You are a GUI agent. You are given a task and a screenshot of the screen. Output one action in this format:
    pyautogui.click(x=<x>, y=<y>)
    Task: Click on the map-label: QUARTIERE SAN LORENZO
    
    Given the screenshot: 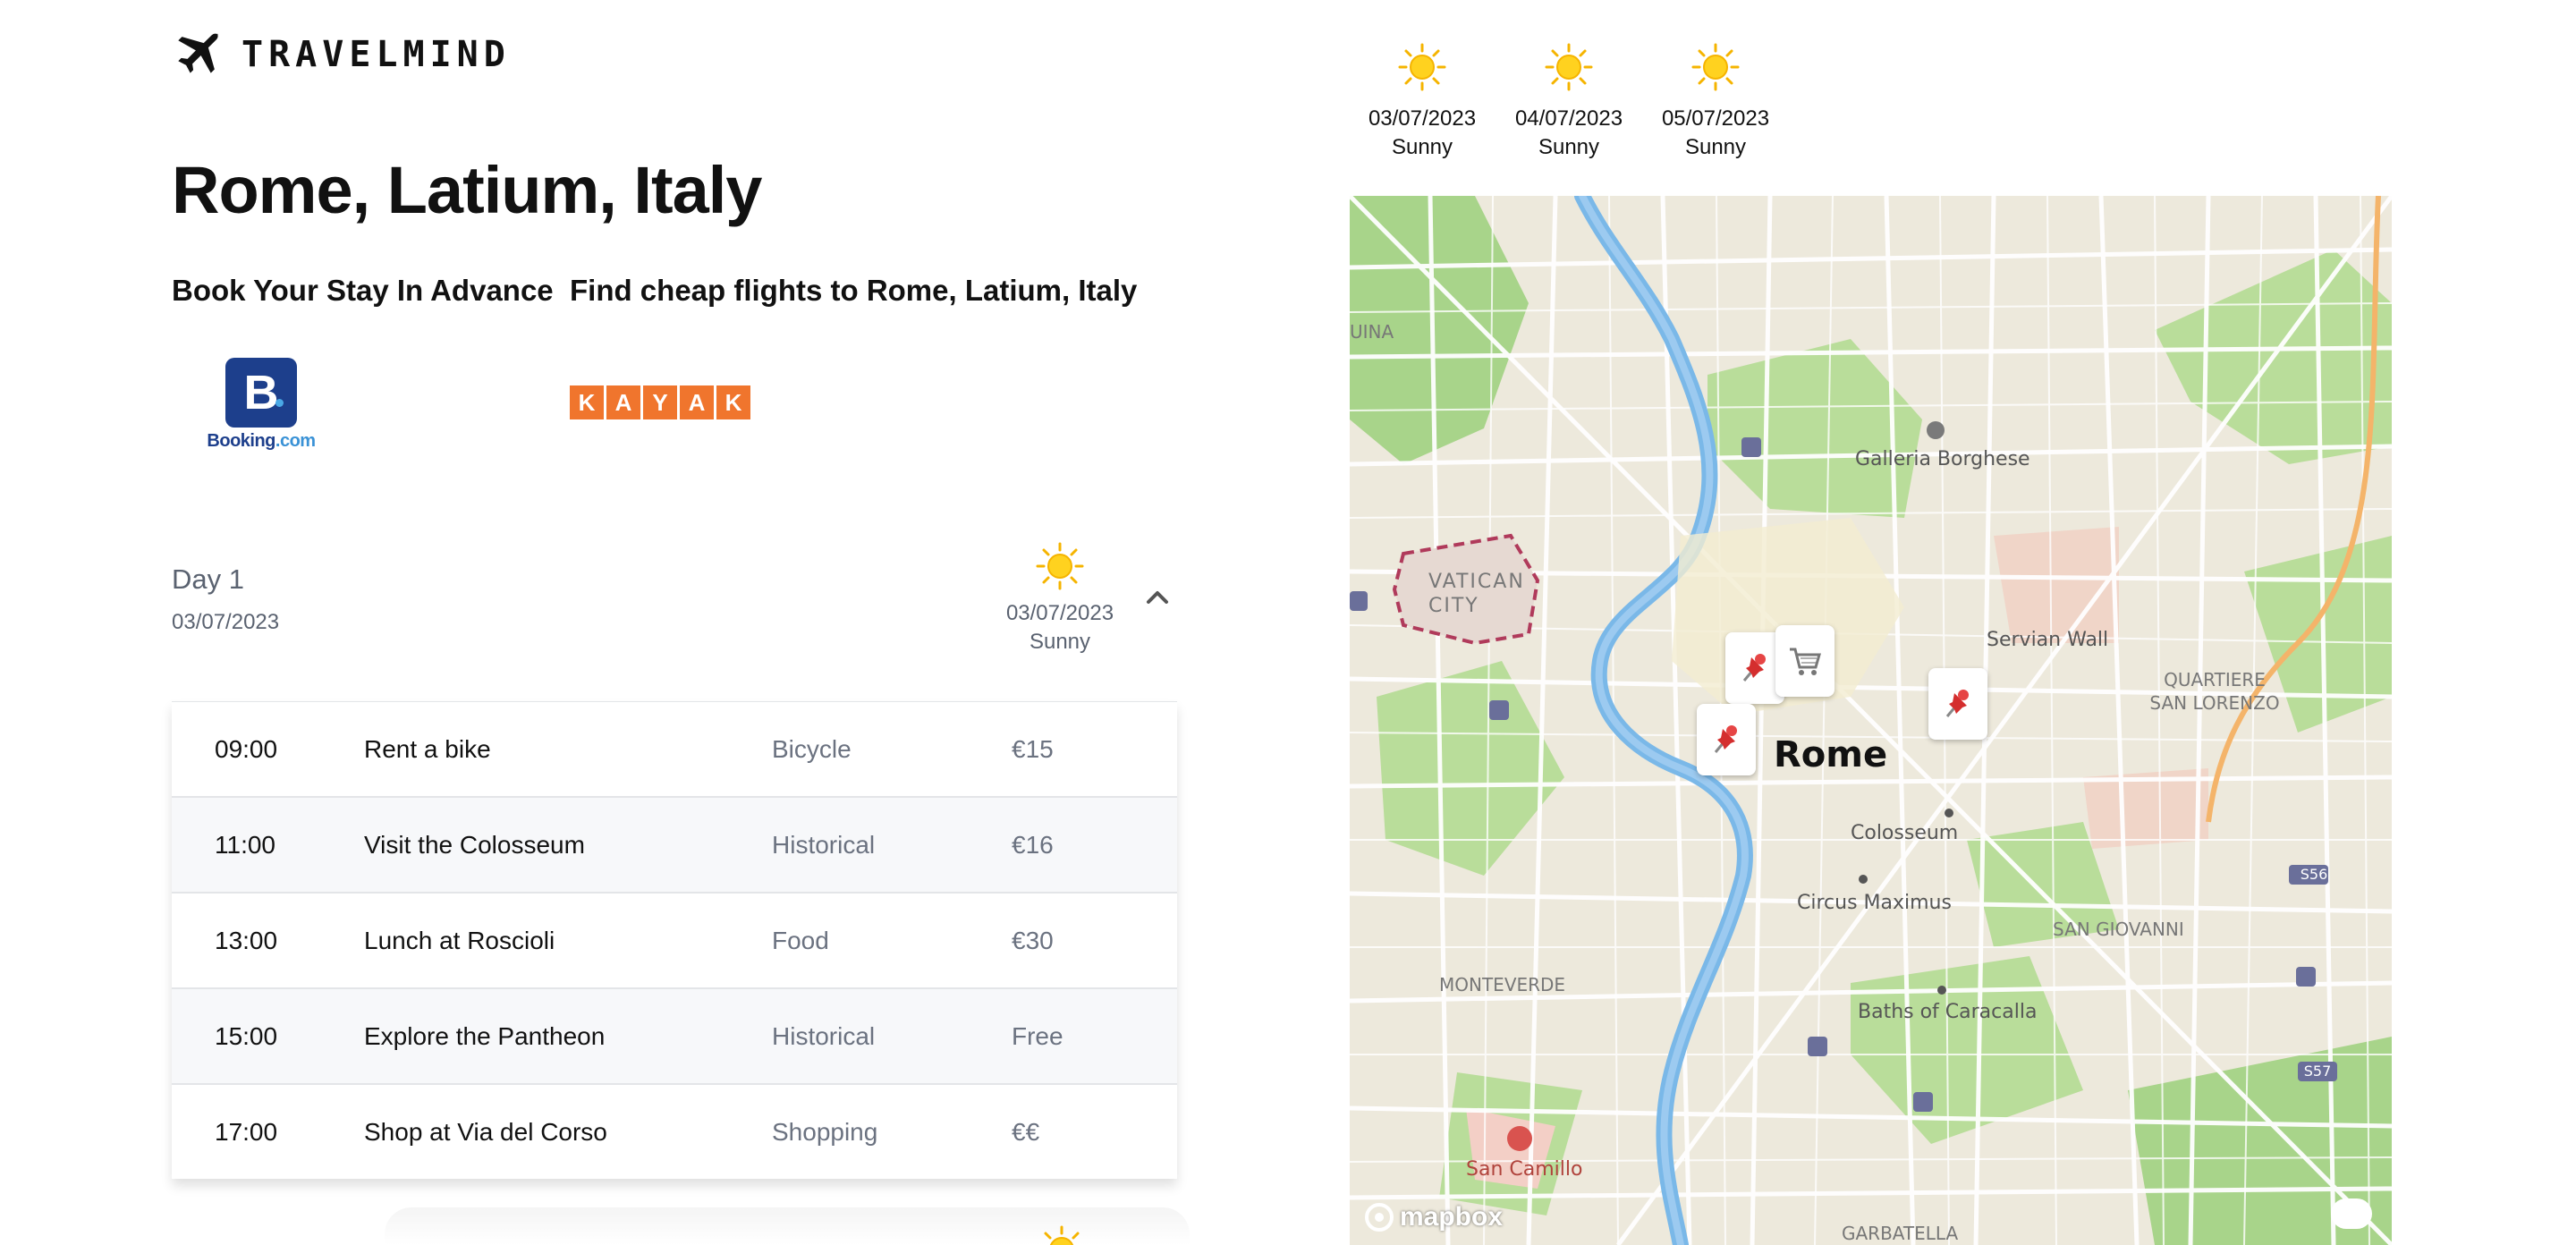 What is the action you would take?
    pyautogui.click(x=2214, y=691)
    